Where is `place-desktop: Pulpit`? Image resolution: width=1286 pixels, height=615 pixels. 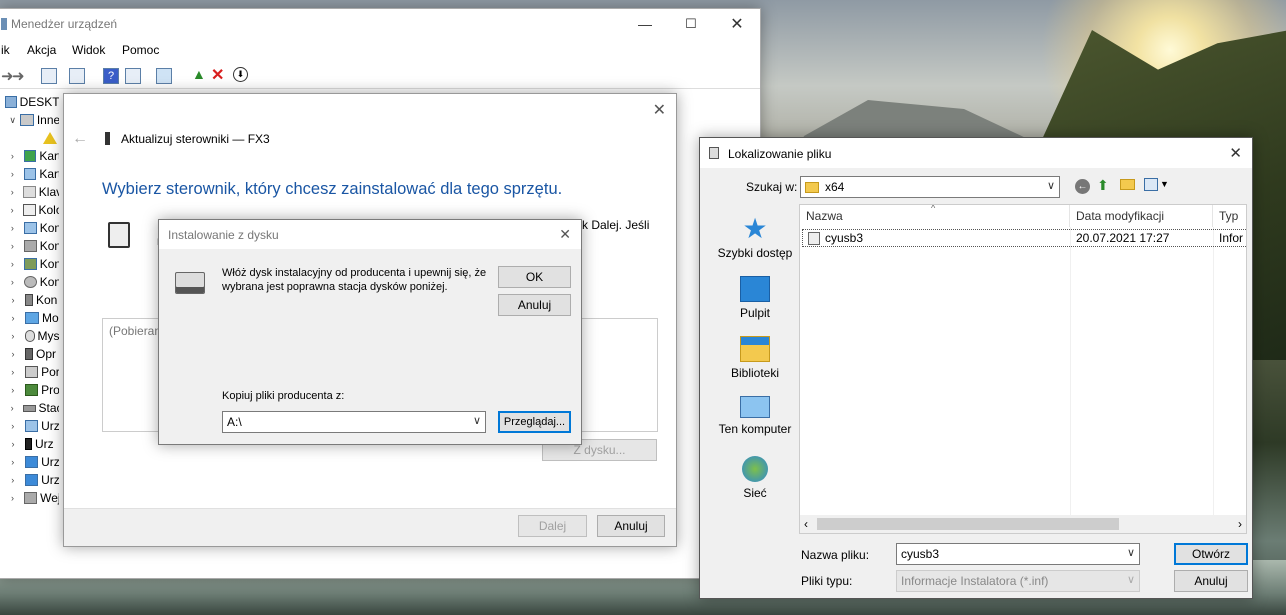
place-desktop: Pulpit is located at coordinates (755, 298).